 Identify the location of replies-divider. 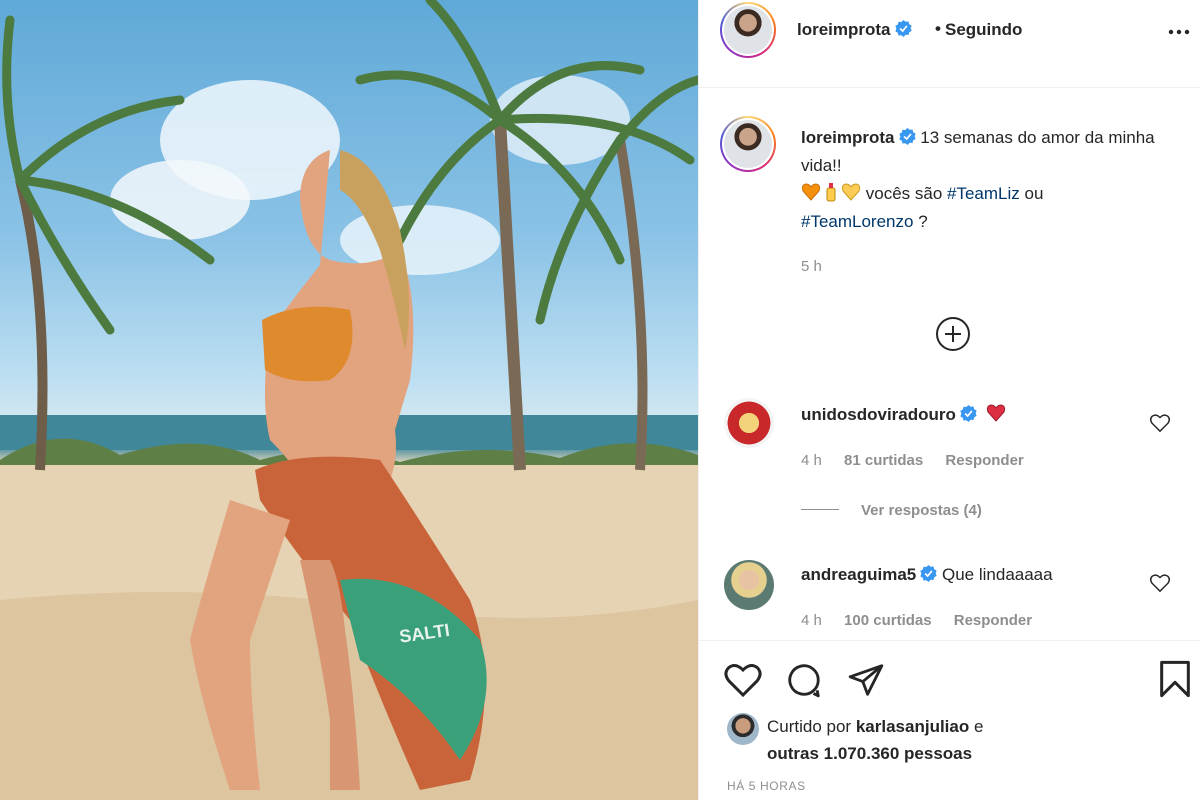
(820, 509).